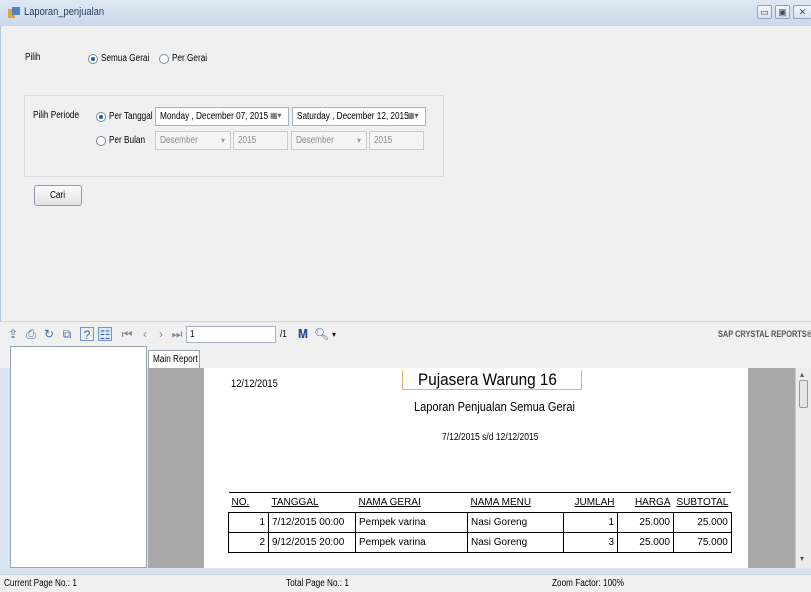 The height and width of the screenshot is (592, 811). I want to click on close-button: ✕, so click(802, 12).